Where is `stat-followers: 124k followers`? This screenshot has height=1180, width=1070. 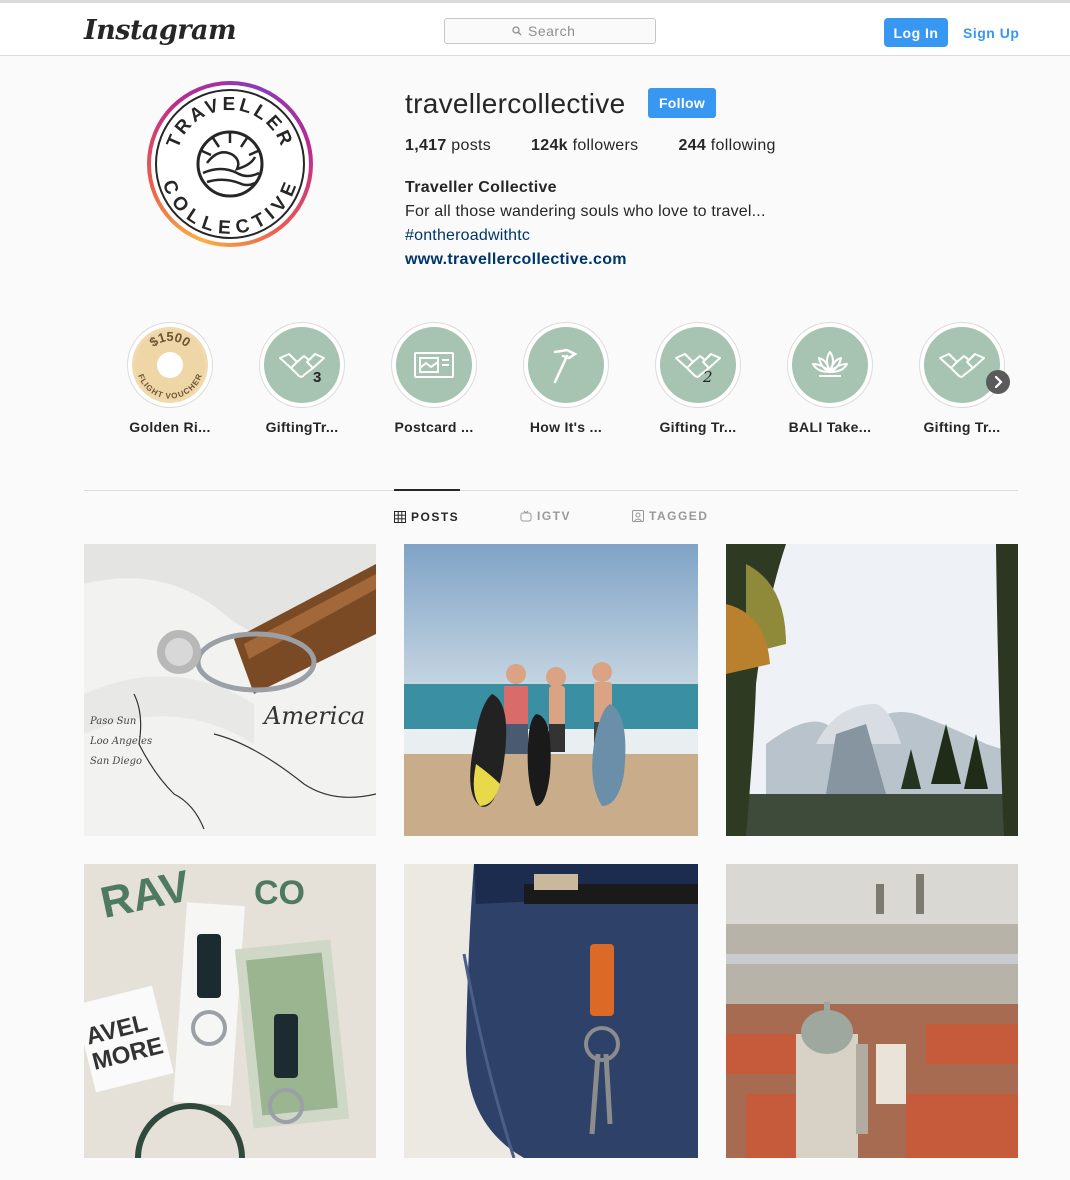
stat-followers: 124k followers is located at coordinates (584, 146).